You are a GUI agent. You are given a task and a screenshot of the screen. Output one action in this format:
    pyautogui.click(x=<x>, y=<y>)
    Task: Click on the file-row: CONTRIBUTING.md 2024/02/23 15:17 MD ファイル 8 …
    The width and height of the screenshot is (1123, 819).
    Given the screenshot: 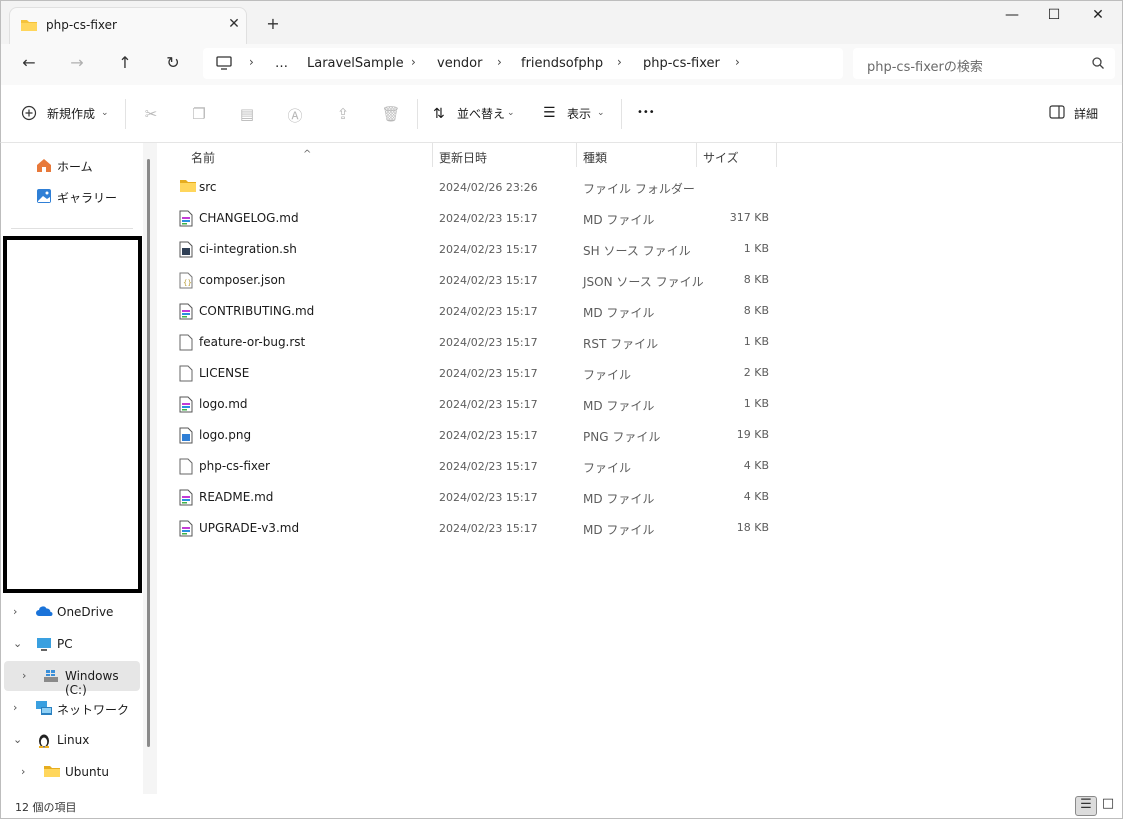 What is the action you would take?
    pyautogui.click(x=475, y=311)
    